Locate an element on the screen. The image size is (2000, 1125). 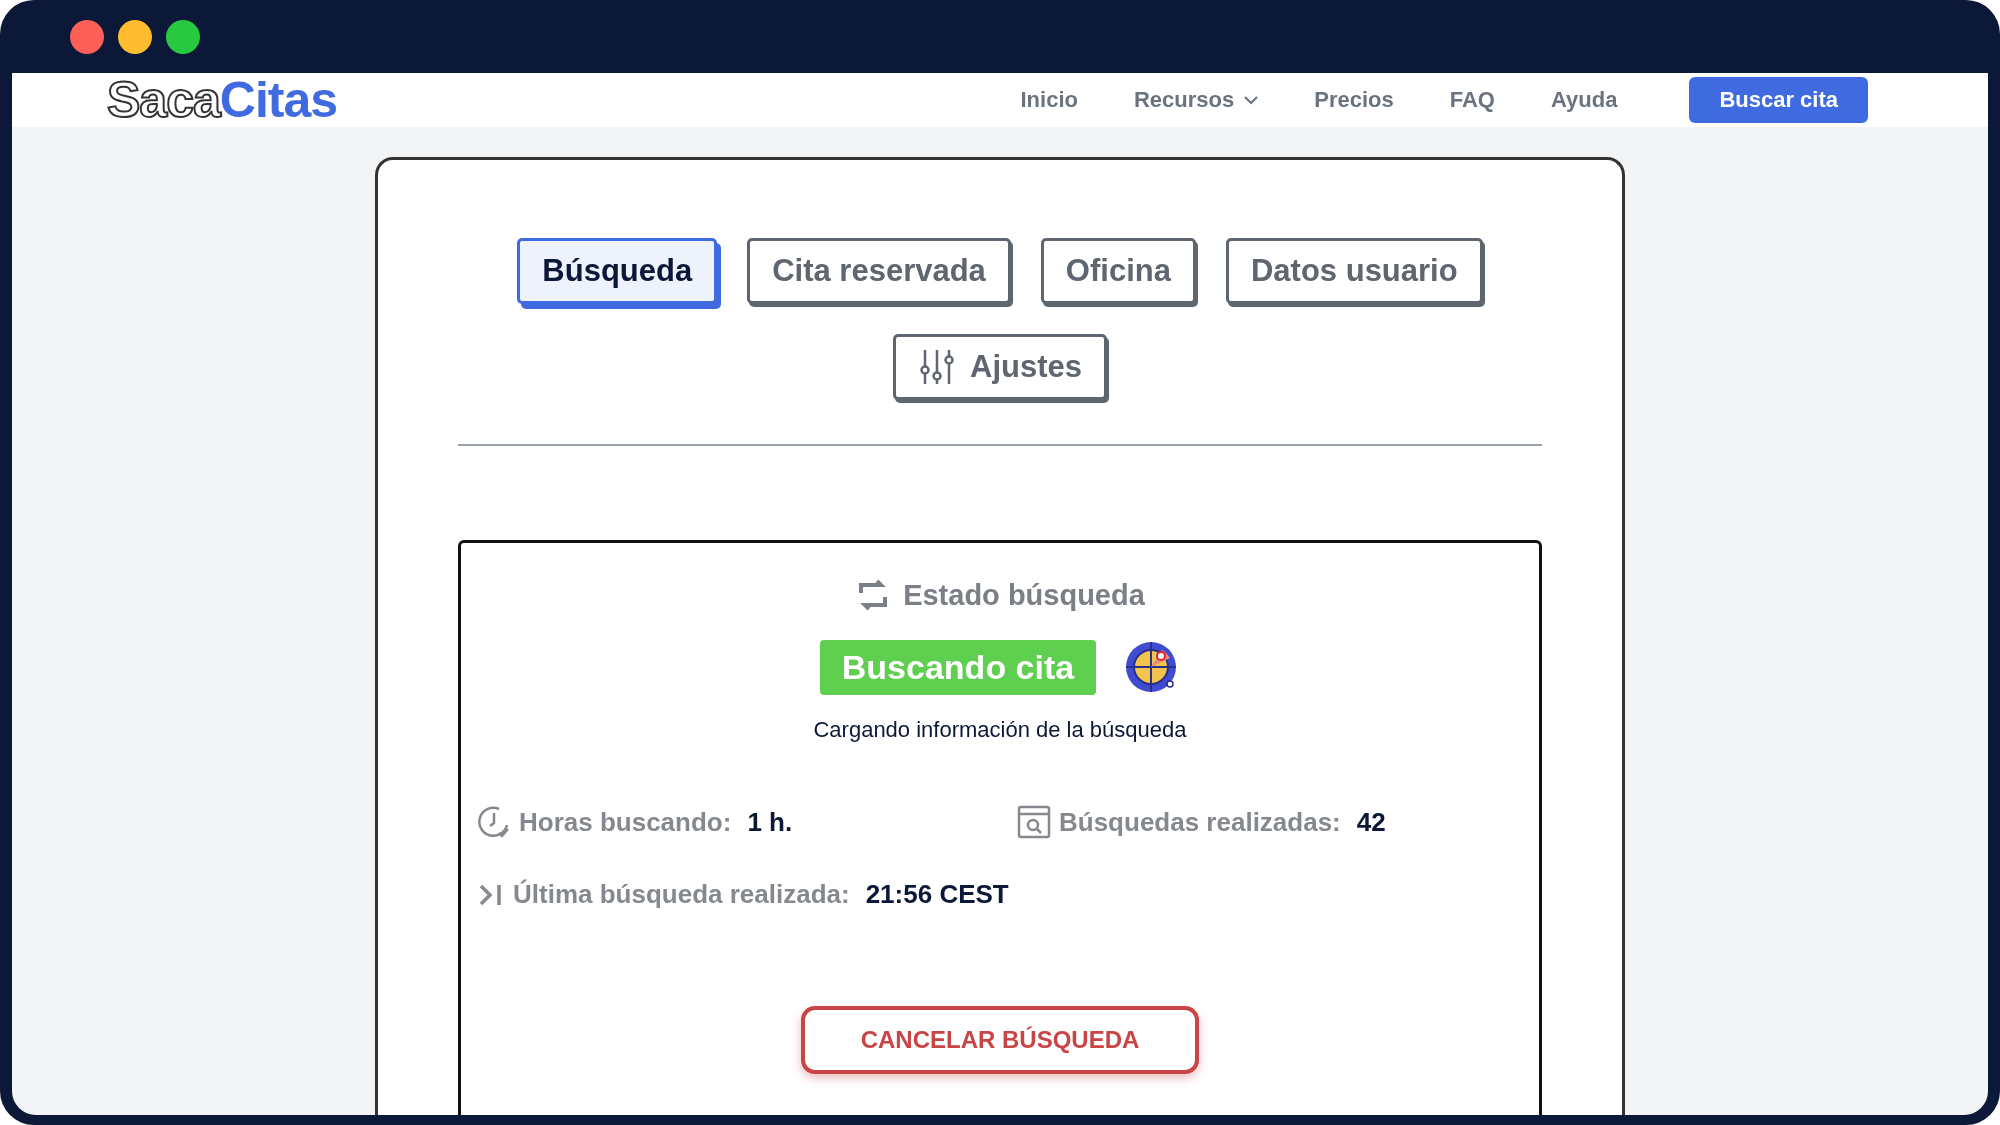
close-window-button is located at coordinates (87, 36).